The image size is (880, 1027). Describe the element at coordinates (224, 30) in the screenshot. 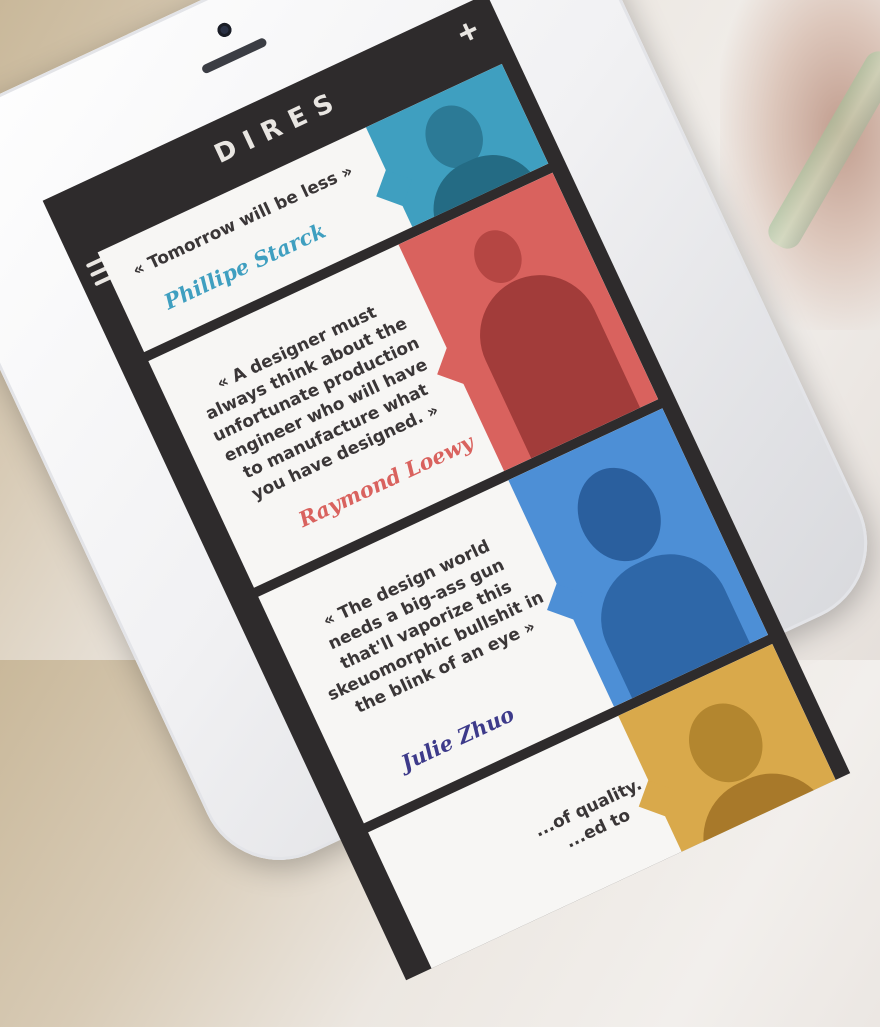

I see `front-camera` at that location.